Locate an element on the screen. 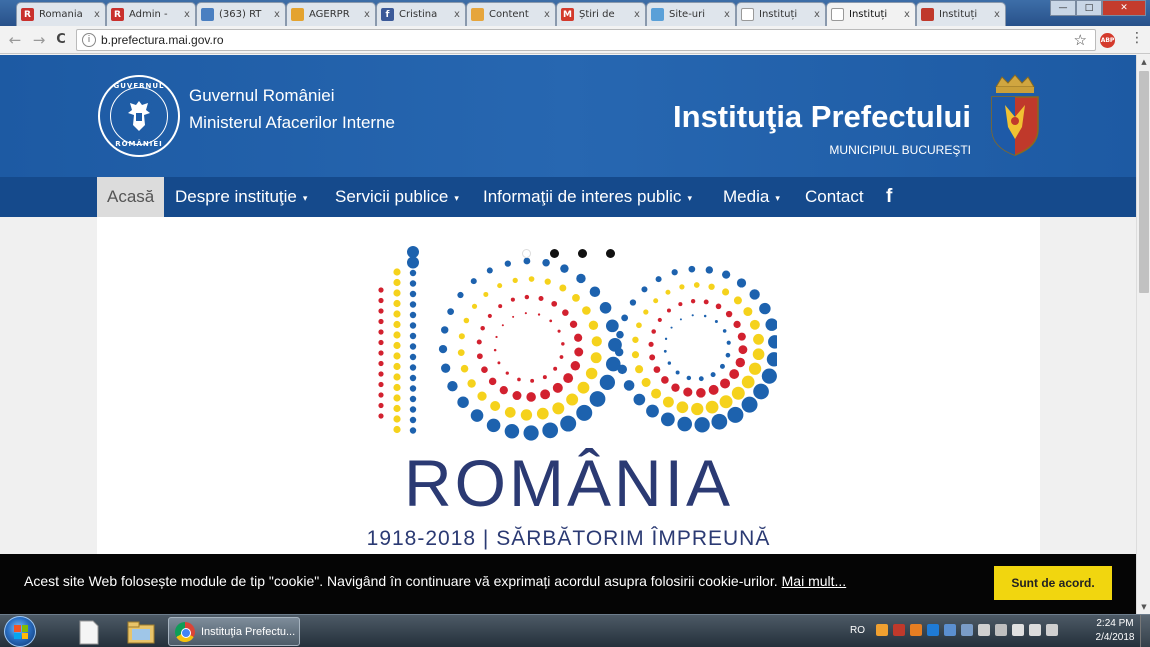 The height and width of the screenshot is (647, 1150). tab-favicon-icon is located at coordinates (477, 14).